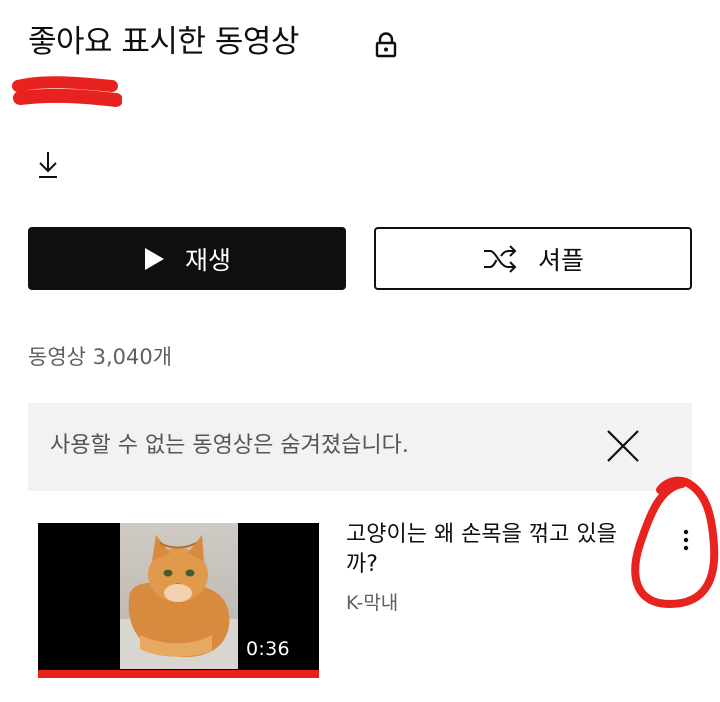  I want to click on annotation-circle, so click(675, 542).